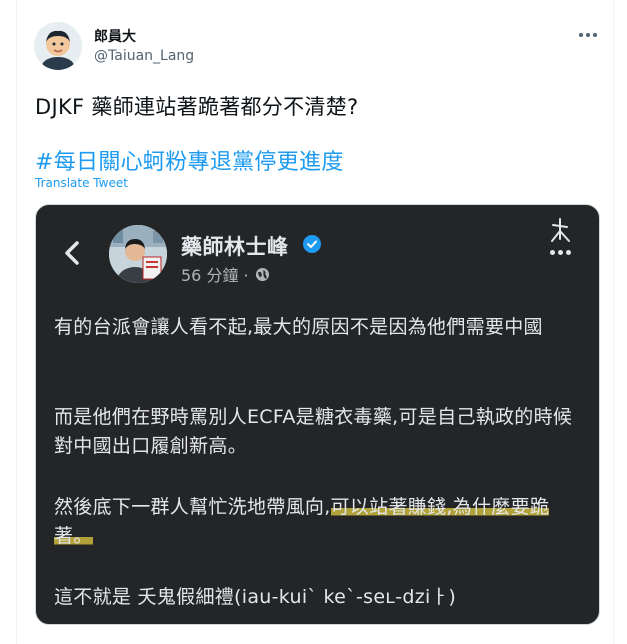 The image size is (627, 644). What do you see at coordinates (313, 431) in the screenshot?
I see `post-paragraph-2: 而是他們在野時罵別人ECFA是糖衣毒藥,可是自己執政的時候對中國出口履創新高。` at bounding box center [313, 431].